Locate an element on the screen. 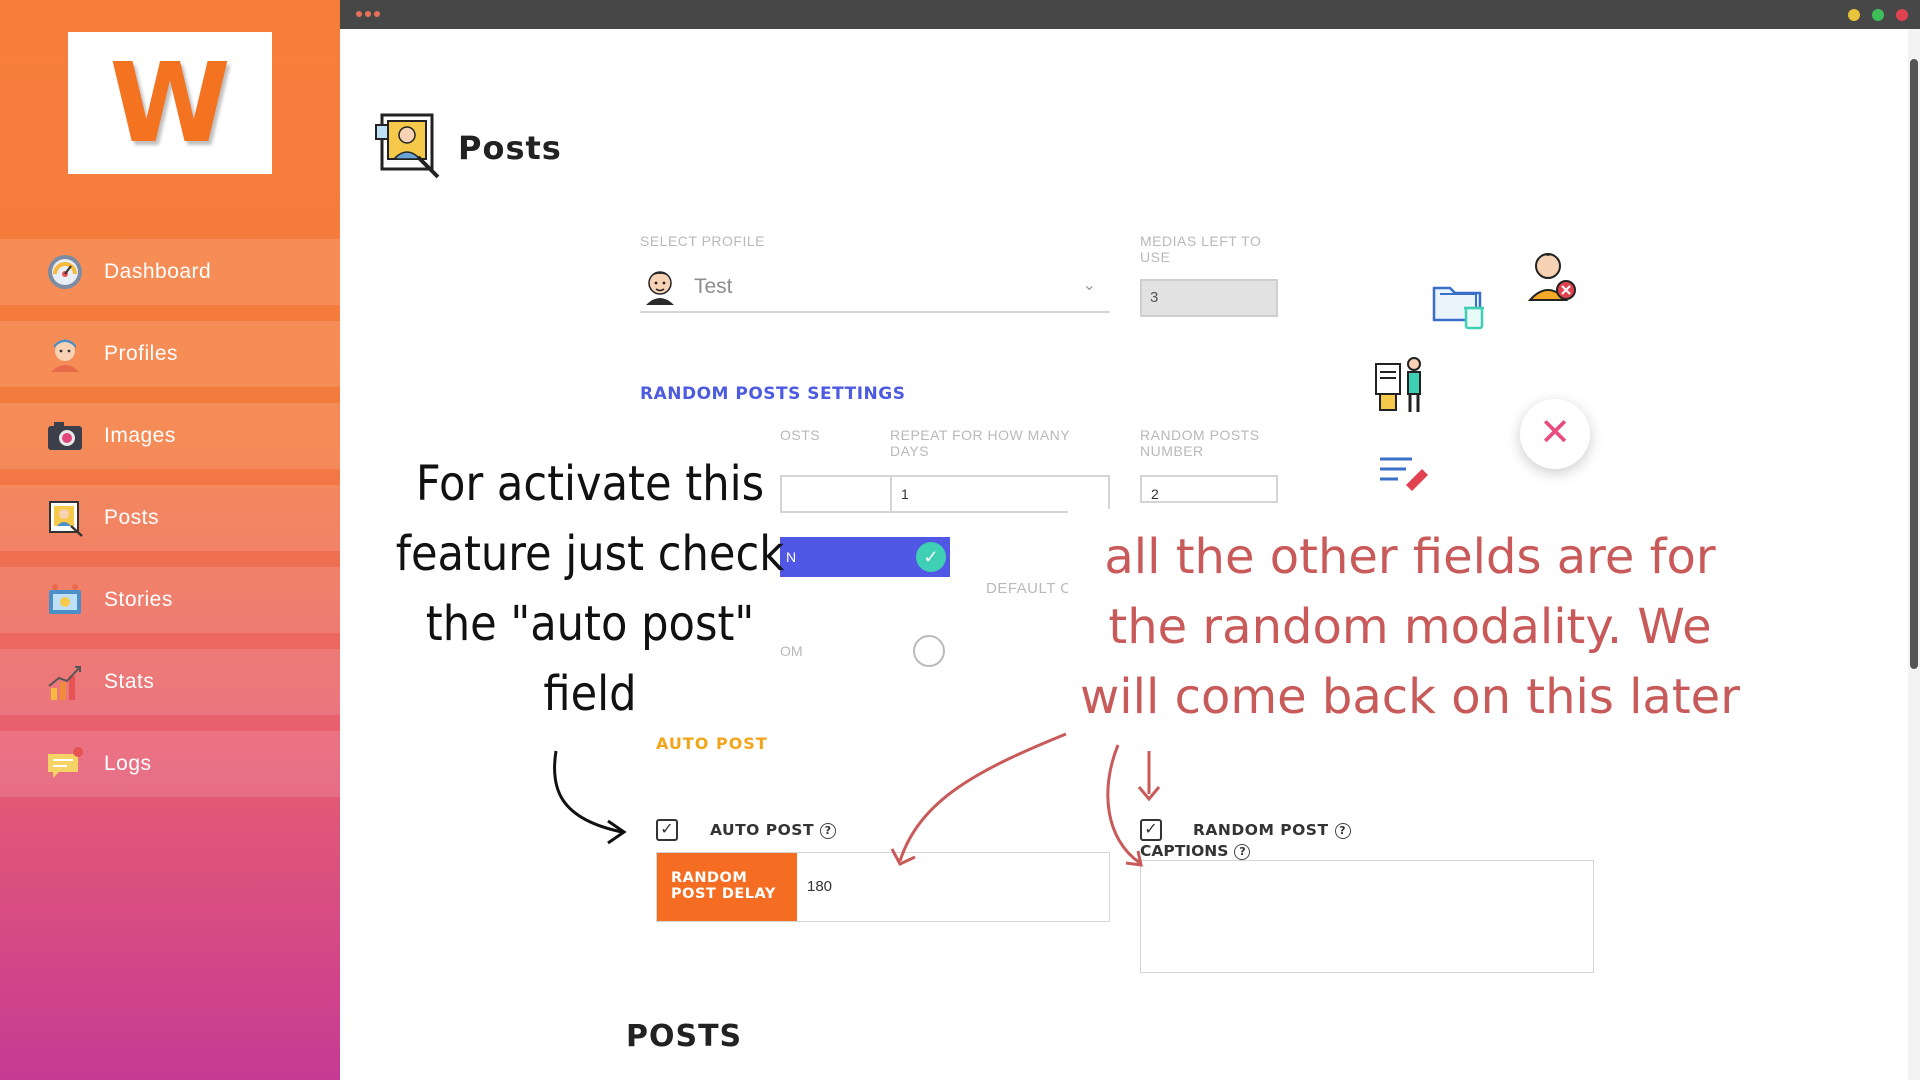  auto-post-section-title: AUTO POST is located at coordinates (712, 743).